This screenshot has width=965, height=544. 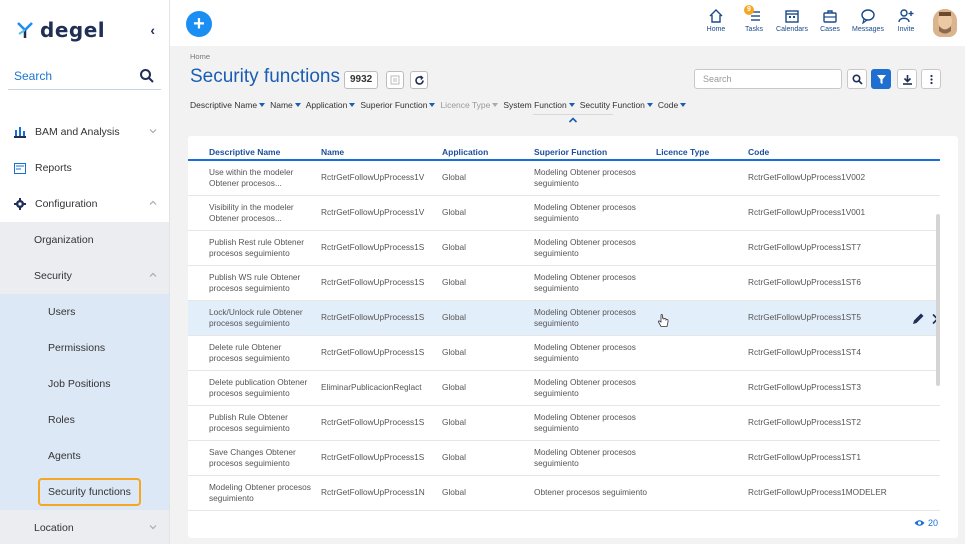 I want to click on home-icon, so click(x=716, y=16).